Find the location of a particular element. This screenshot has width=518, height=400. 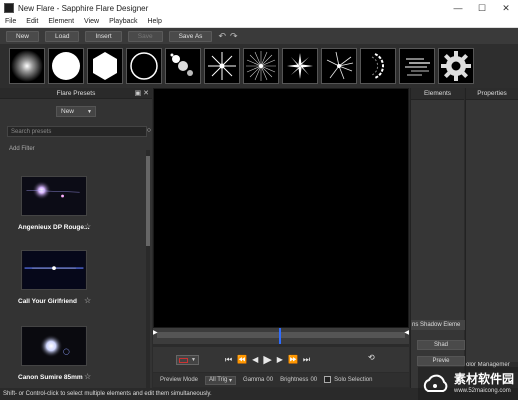

menu-playback: Playback is located at coordinates (123, 21).